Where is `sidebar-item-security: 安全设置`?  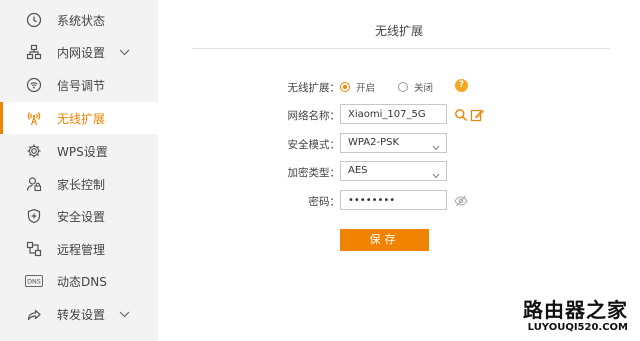 sidebar-item-security: 安全设置 is located at coordinates (79, 216).